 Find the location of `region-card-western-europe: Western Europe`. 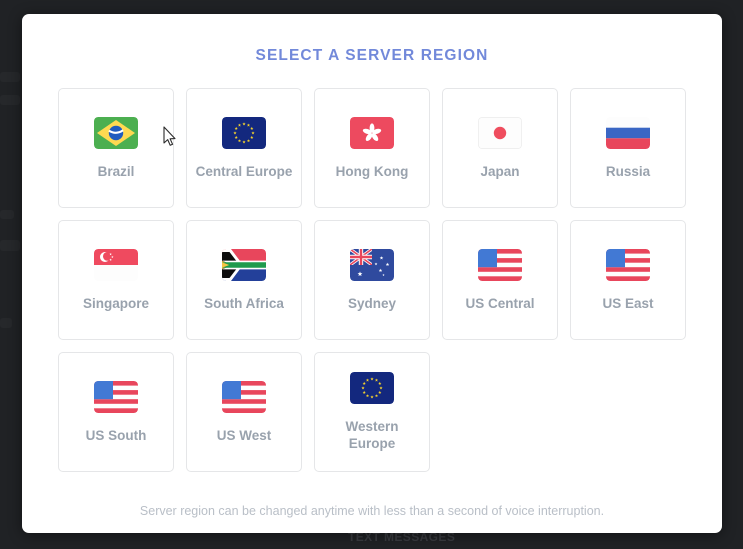

region-card-western-europe: Western Europe is located at coordinates (372, 412).